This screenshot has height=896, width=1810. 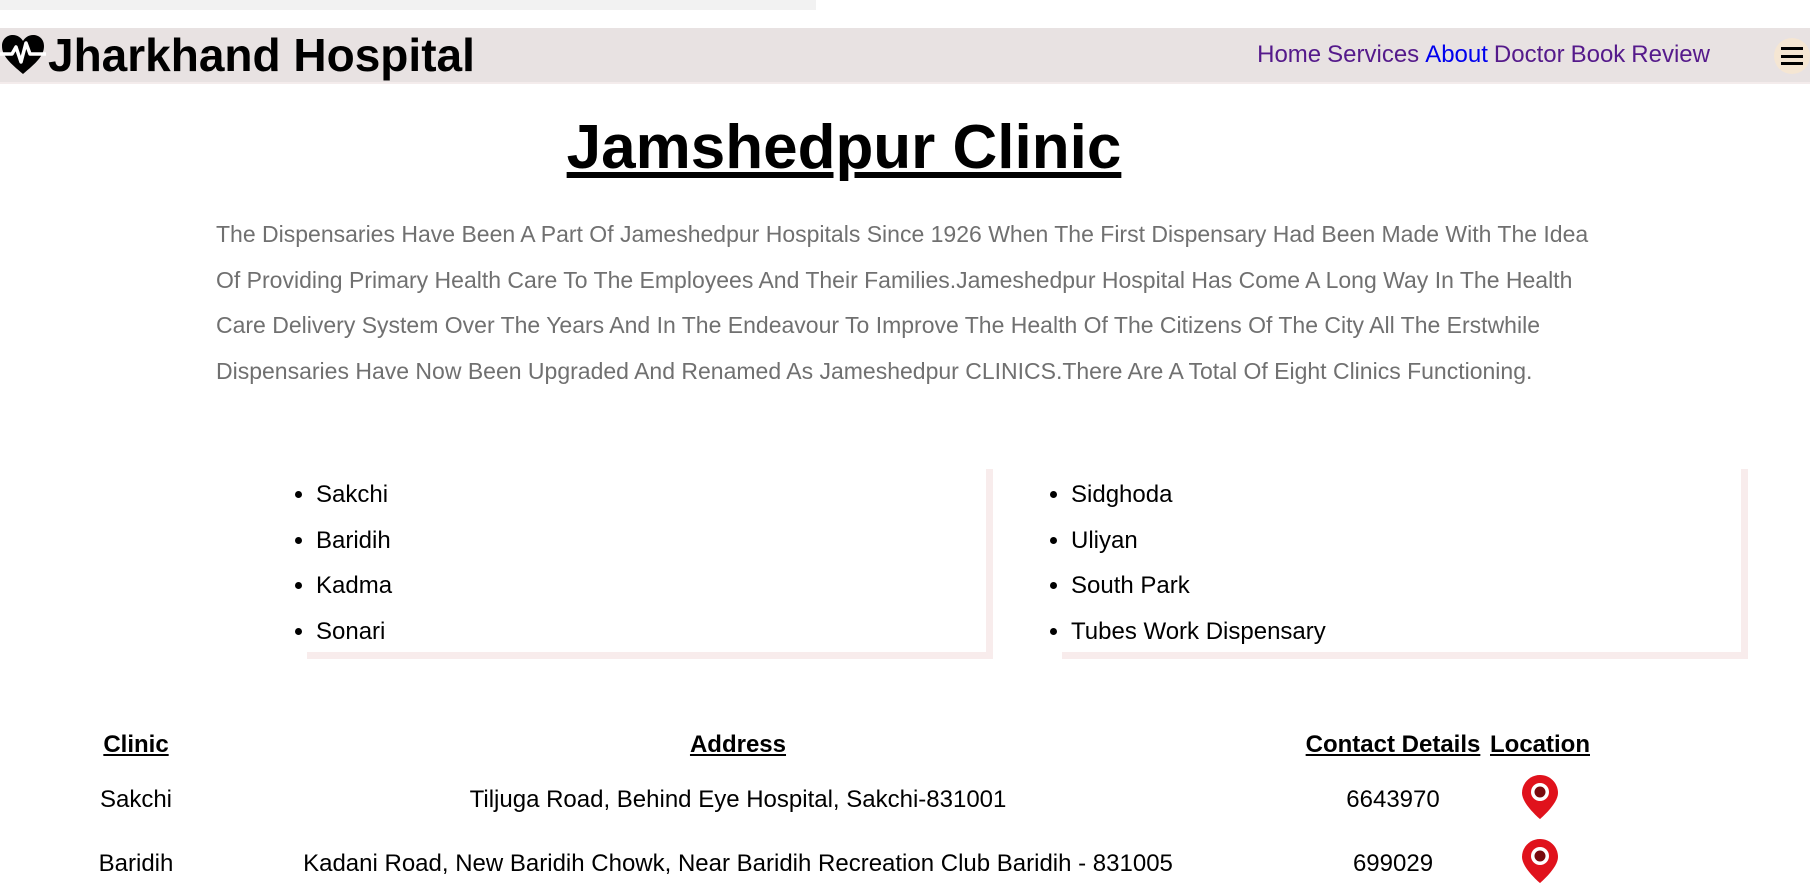 What do you see at coordinates (136, 799) in the screenshot?
I see `clinic-cell: Sakchi` at bounding box center [136, 799].